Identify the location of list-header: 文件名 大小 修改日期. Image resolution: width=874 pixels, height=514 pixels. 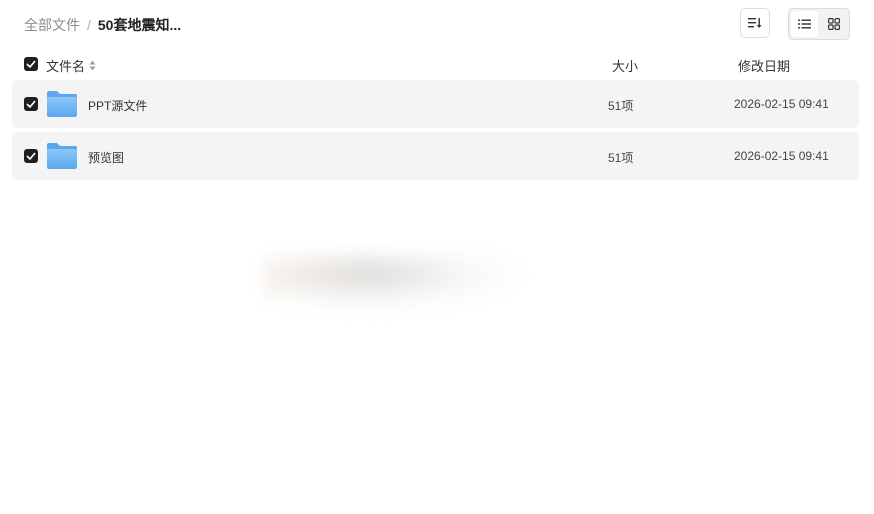
(437, 64).